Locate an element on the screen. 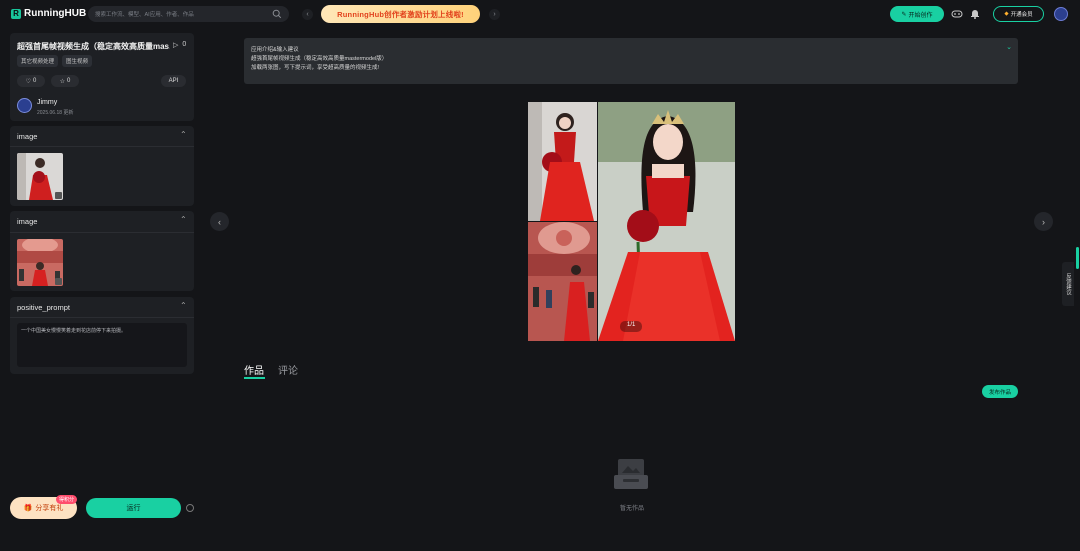  run-button: 运行 is located at coordinates (133, 508).